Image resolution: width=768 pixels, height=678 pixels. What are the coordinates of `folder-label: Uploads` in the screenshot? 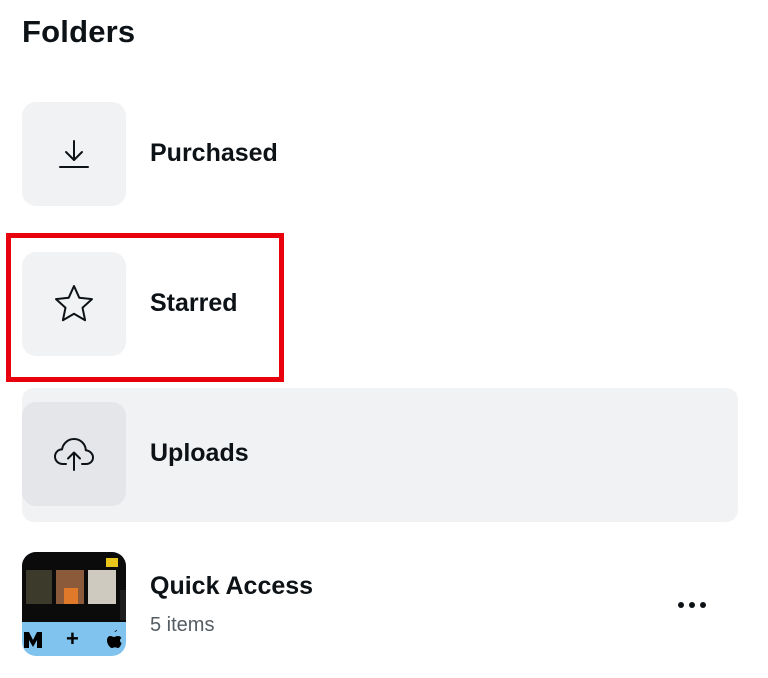 It's located at (199, 453).